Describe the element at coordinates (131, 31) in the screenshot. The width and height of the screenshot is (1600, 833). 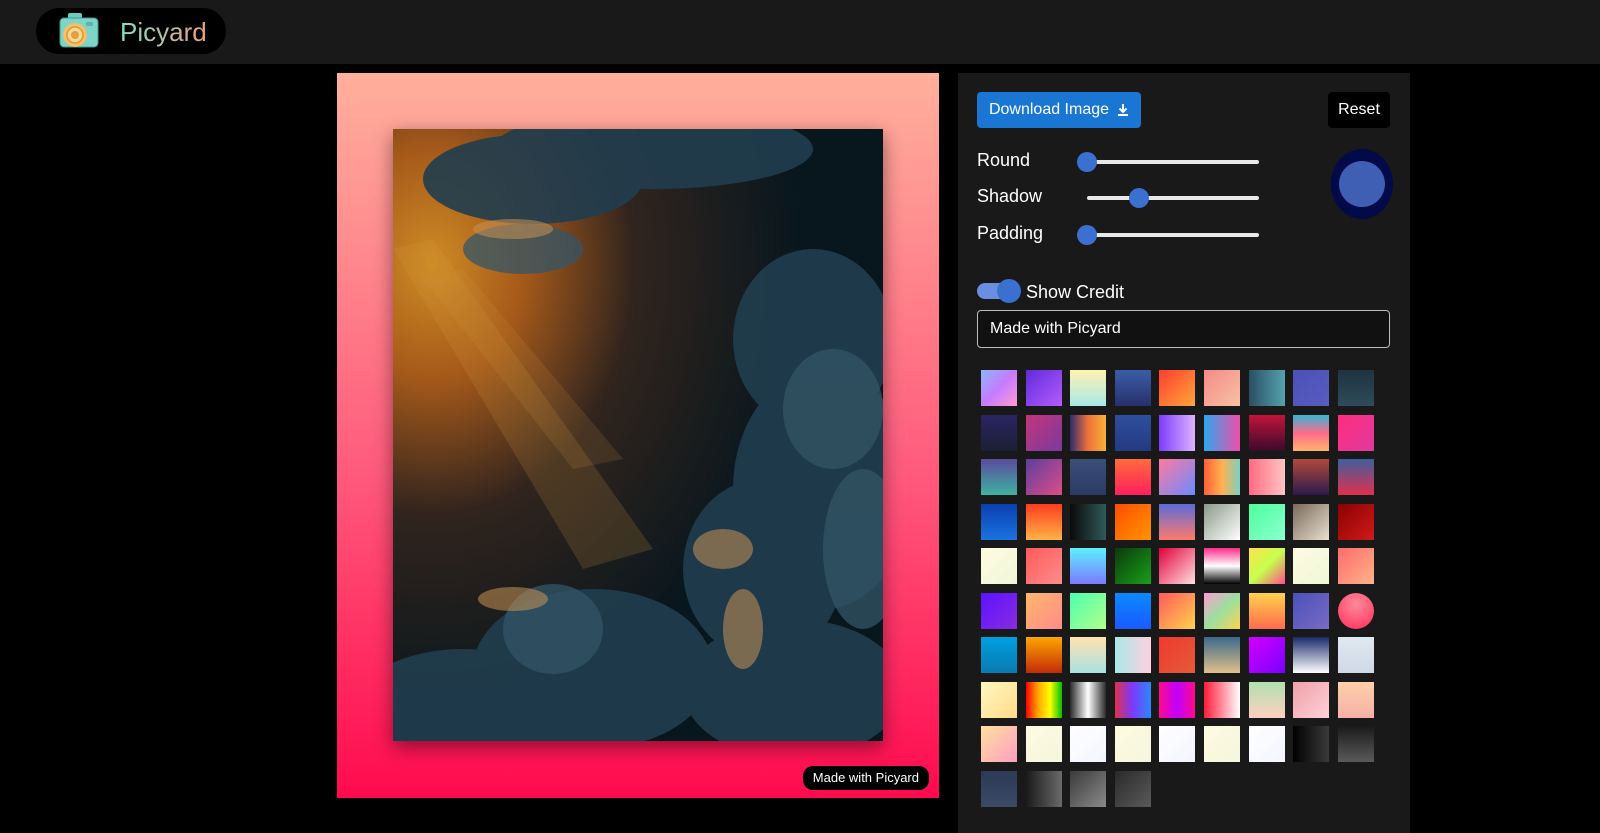
I see `brand: Picyard` at that location.